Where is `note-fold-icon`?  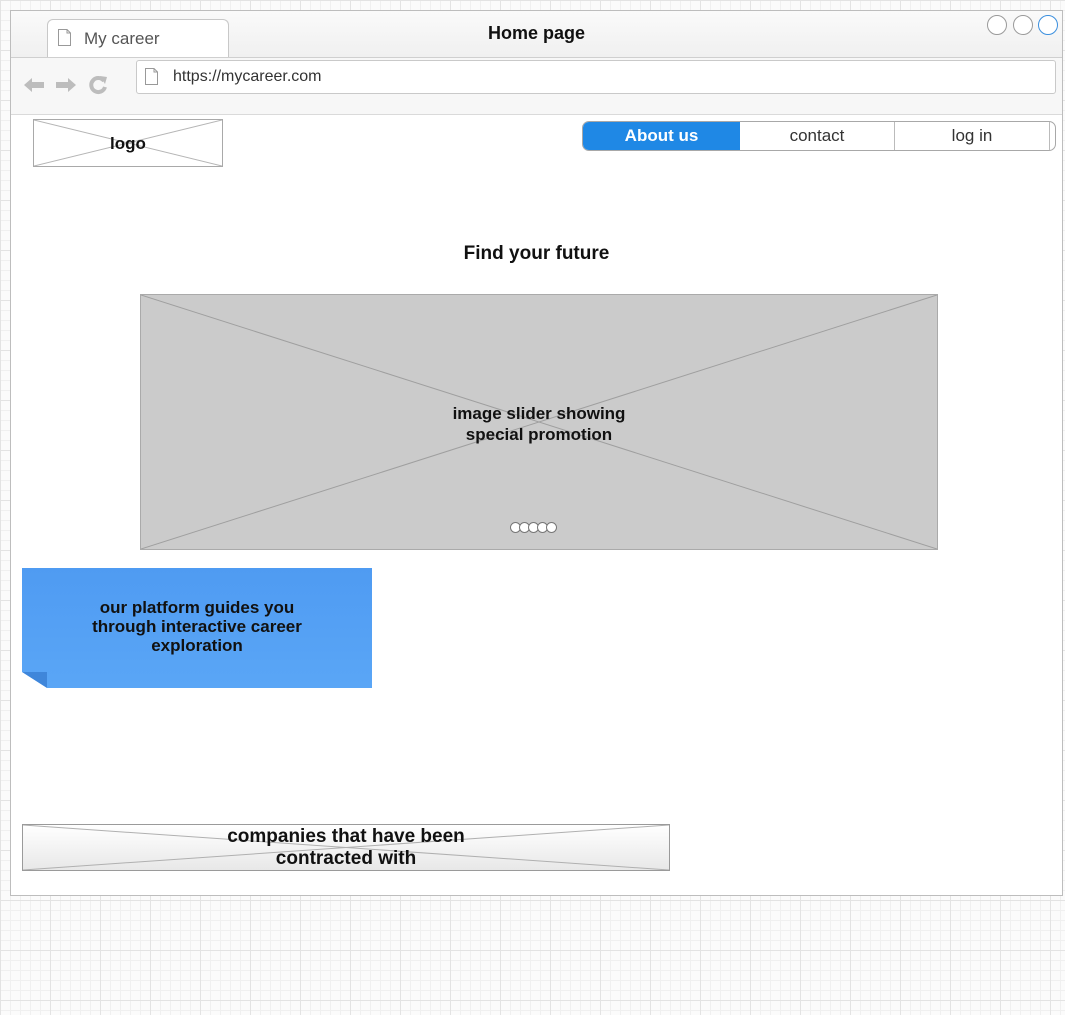
note-fold-icon is located at coordinates (34, 680).